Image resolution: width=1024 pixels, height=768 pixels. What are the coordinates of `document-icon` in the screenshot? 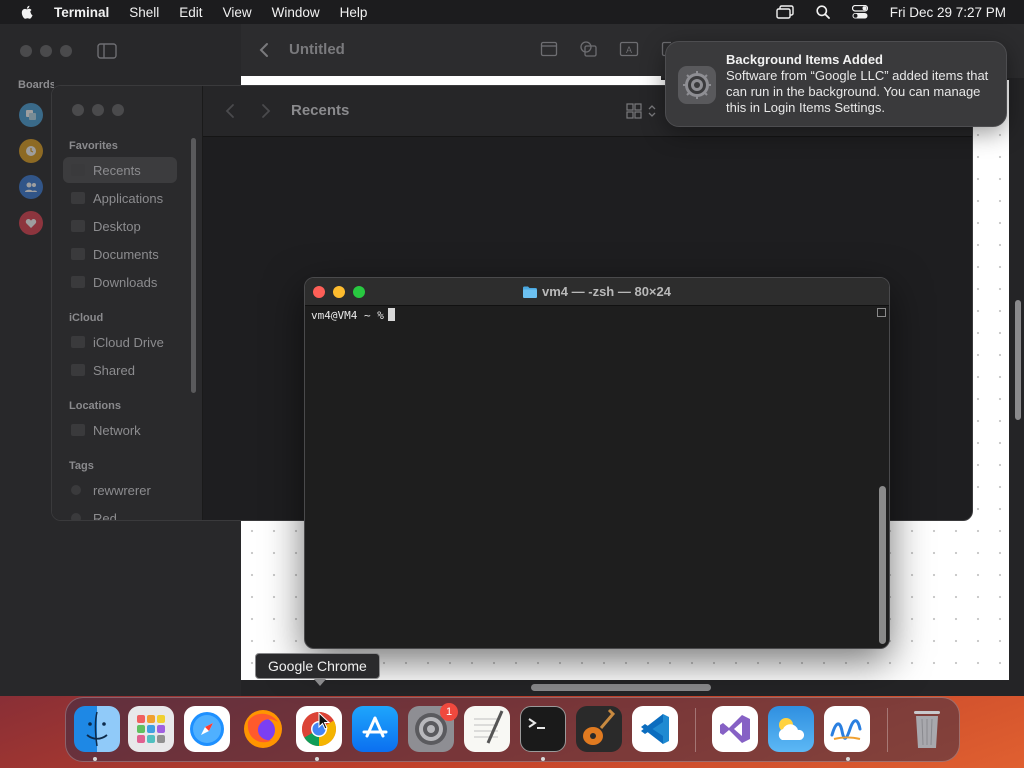 It's located at (78, 254).